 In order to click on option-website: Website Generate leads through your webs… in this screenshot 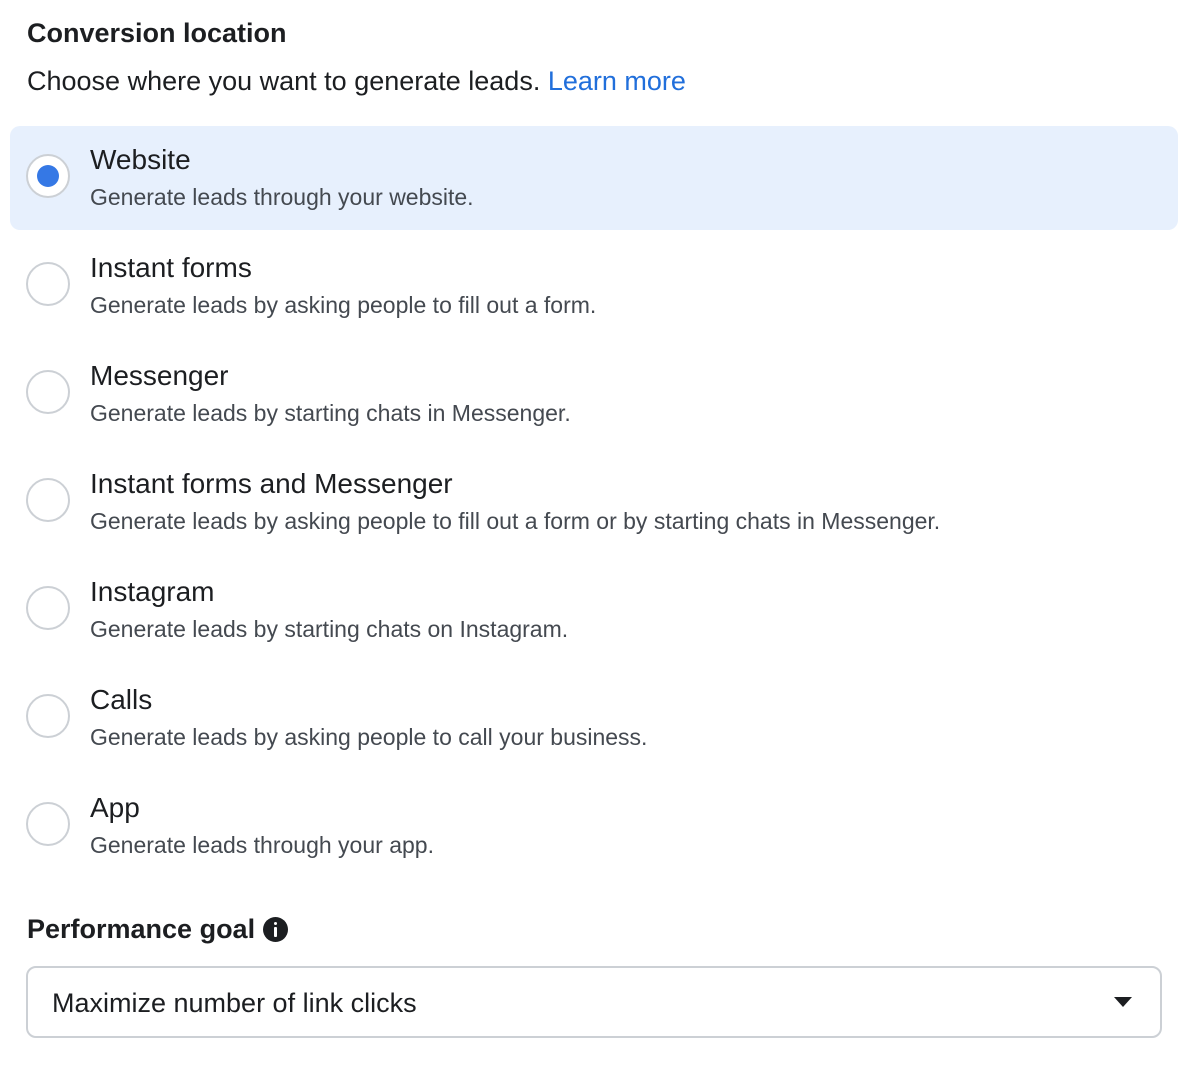, I will do `click(594, 178)`.